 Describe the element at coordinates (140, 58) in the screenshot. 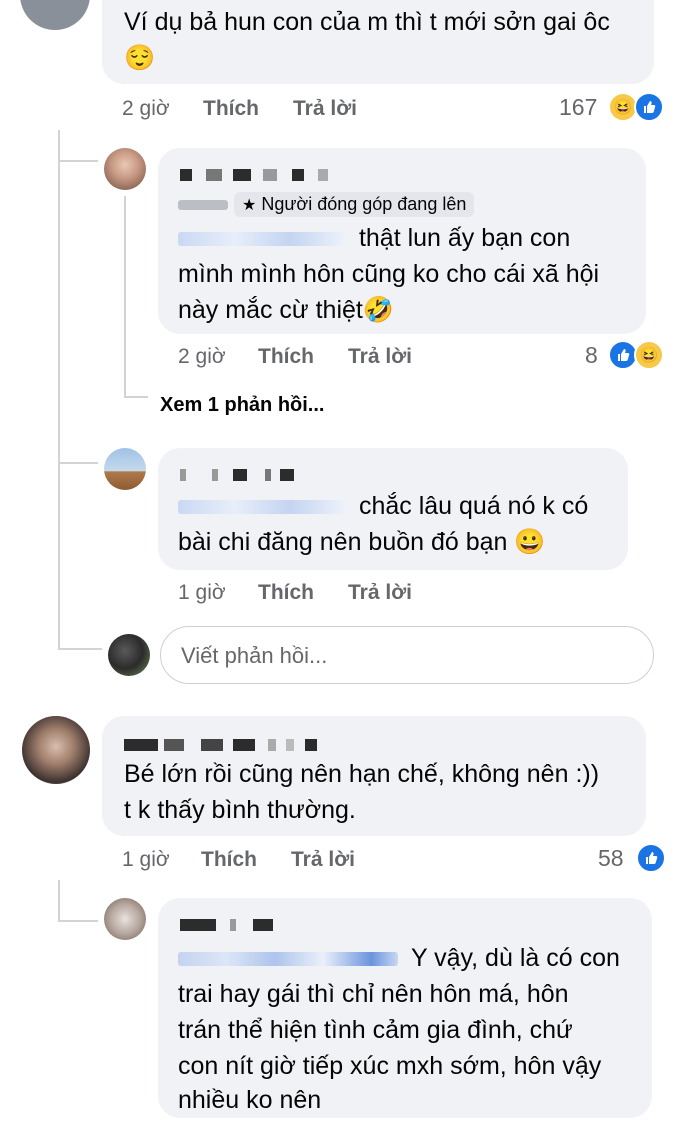

I see `comment-emoji: 😌` at that location.